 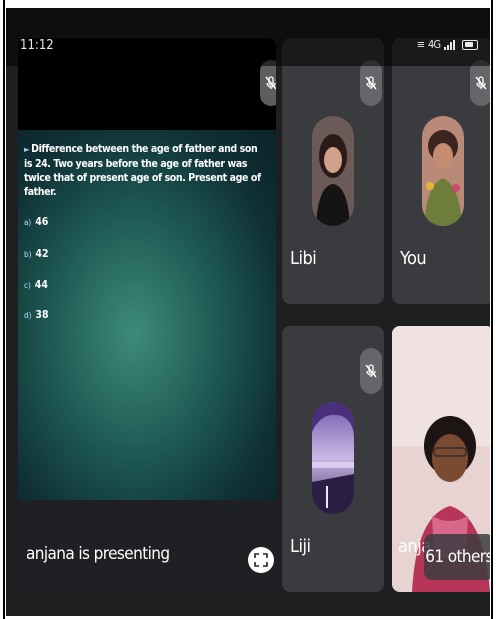 What do you see at coordinates (41, 285) in the screenshot?
I see `option-value: 44` at bounding box center [41, 285].